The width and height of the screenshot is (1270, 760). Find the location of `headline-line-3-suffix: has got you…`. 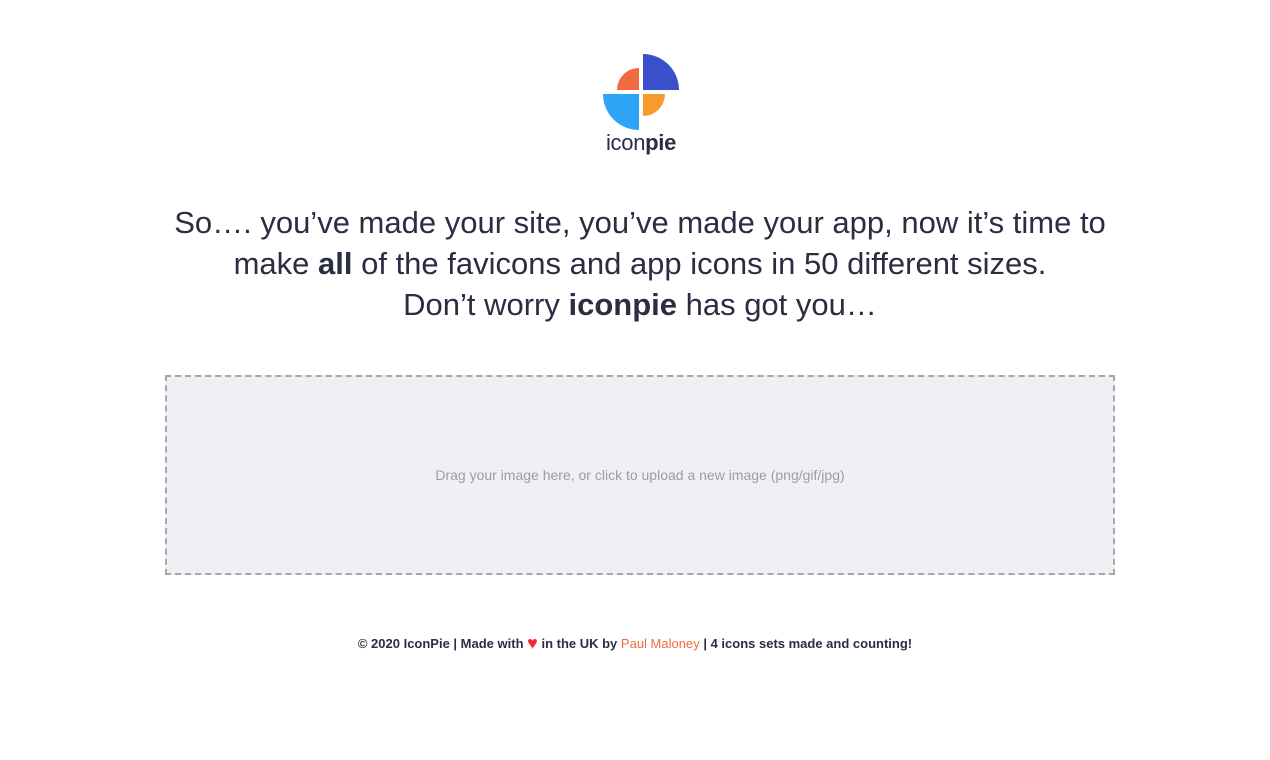

headline-line-3-suffix: has got you… is located at coordinates (776, 304).